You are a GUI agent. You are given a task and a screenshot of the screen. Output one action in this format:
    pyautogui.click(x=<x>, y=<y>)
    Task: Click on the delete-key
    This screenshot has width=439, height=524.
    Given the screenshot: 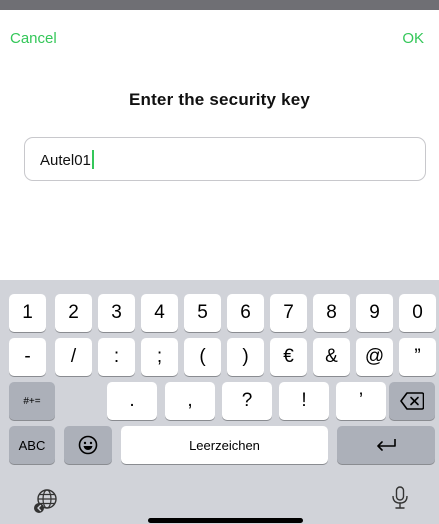 What is the action you would take?
    pyautogui.click(x=412, y=401)
    